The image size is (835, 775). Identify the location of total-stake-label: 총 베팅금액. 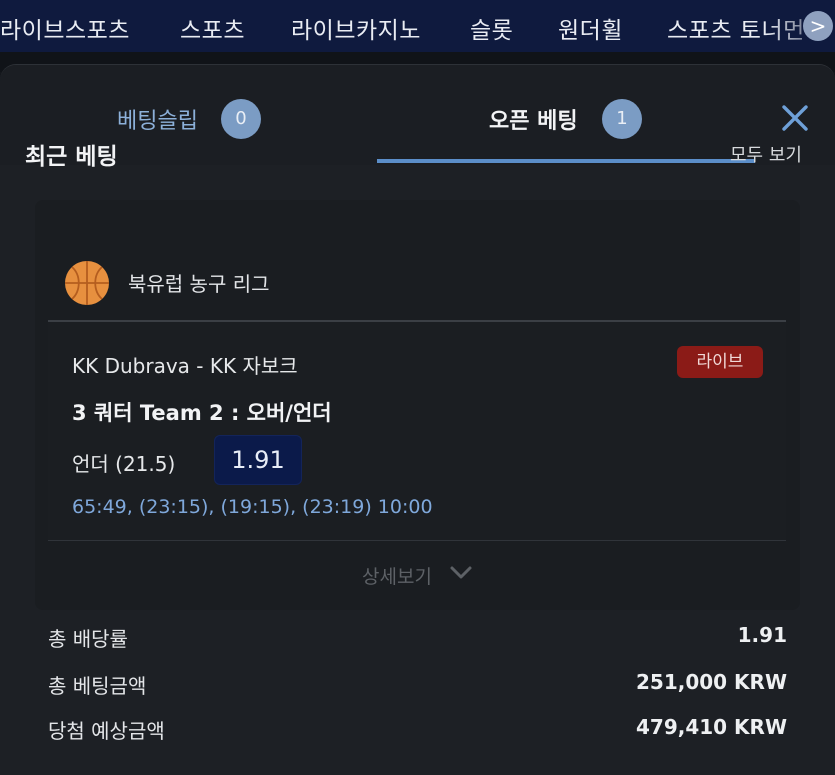
(97, 686).